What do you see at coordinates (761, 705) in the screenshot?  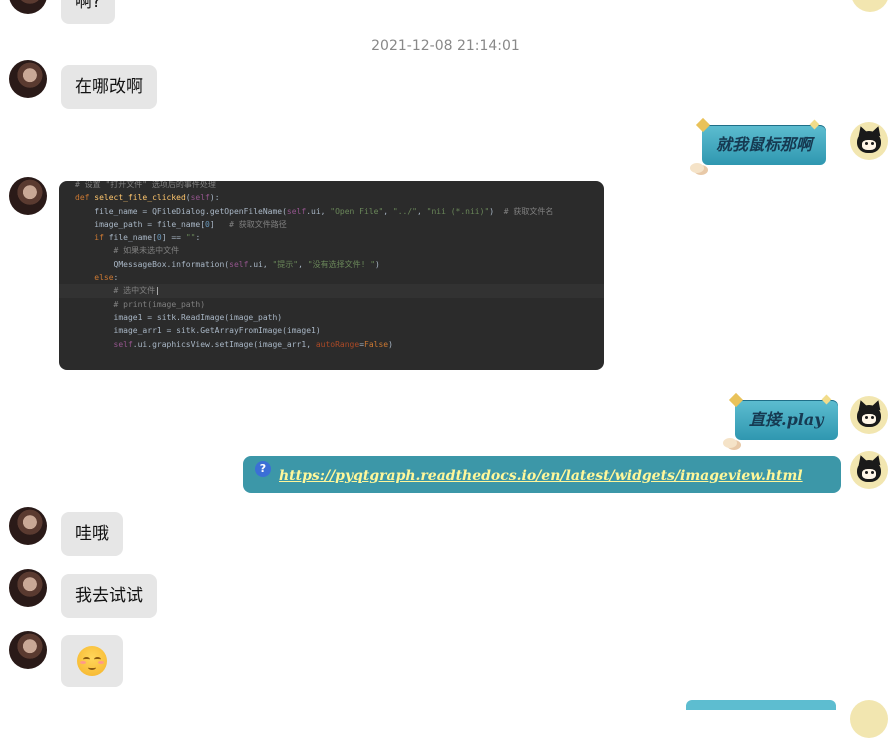 I see `sticker-bubble-partial` at bounding box center [761, 705].